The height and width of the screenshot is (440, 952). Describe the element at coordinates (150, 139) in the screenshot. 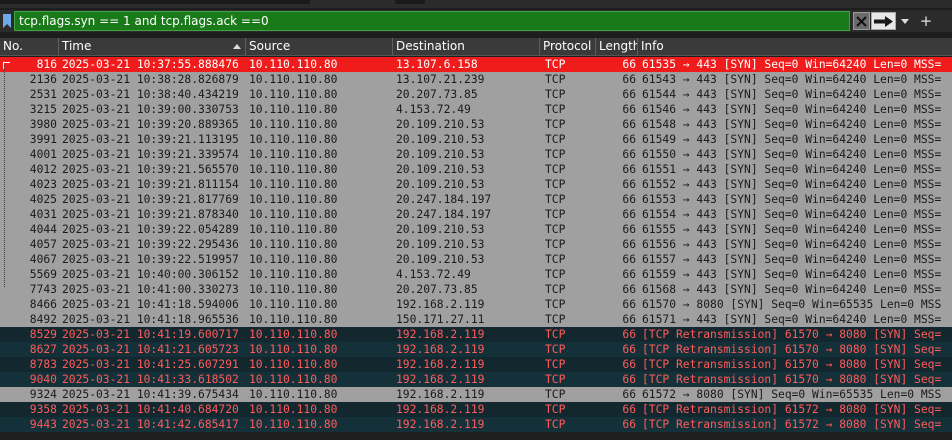

I see `packet-time: 2025-03-21 10:39:21.113195` at that location.